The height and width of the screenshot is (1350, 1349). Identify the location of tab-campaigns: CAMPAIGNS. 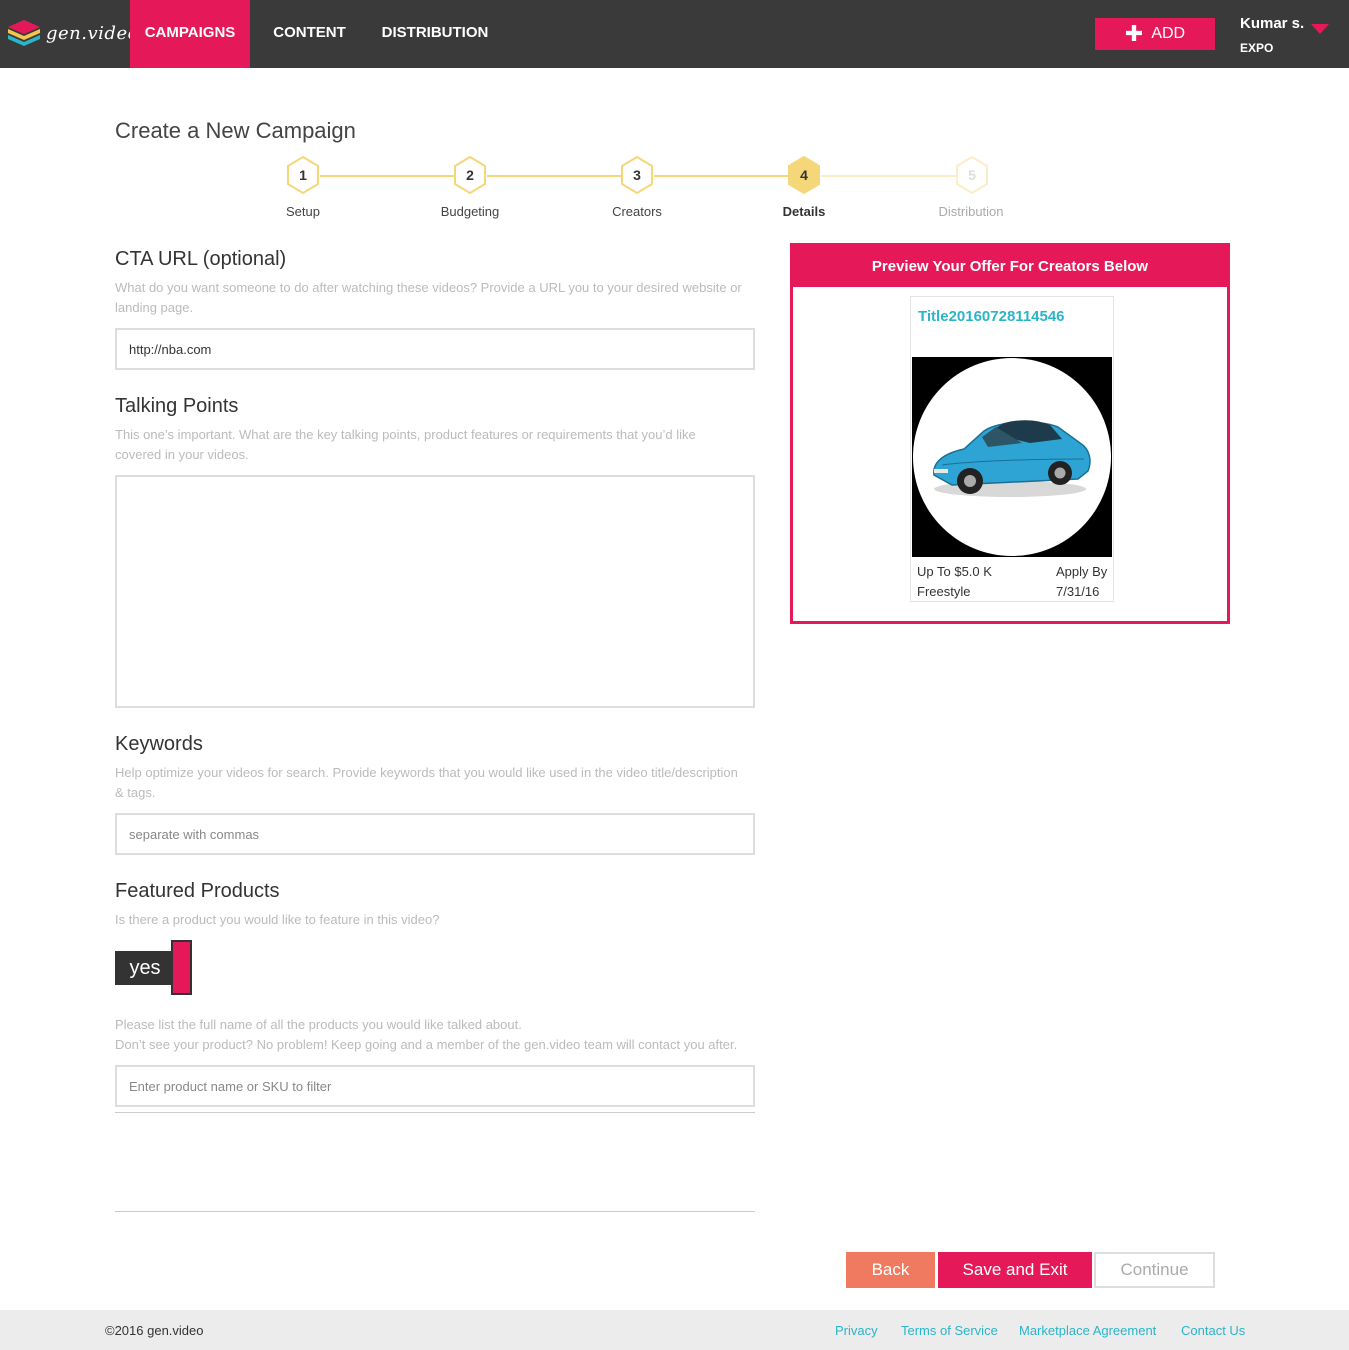
(190, 34).